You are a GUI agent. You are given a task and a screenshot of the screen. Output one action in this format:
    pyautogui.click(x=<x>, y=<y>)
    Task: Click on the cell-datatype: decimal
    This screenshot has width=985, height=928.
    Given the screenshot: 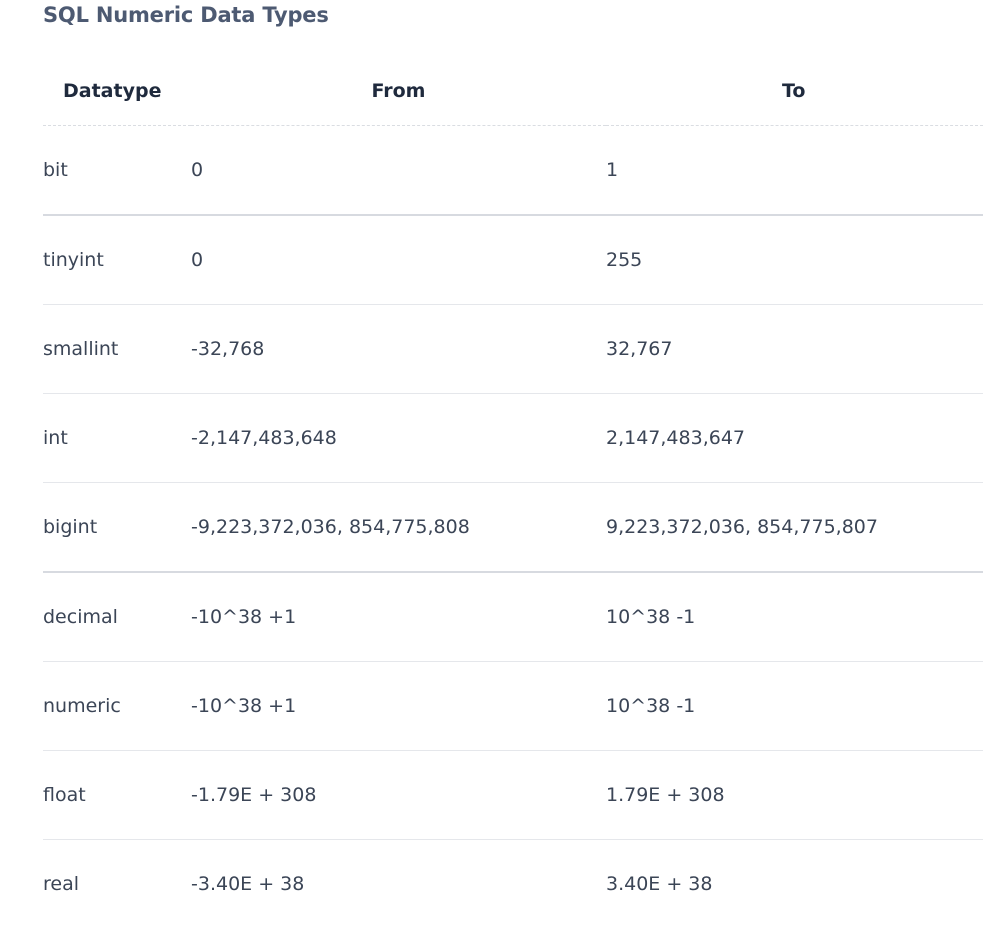 What is the action you would take?
    pyautogui.click(x=117, y=617)
    